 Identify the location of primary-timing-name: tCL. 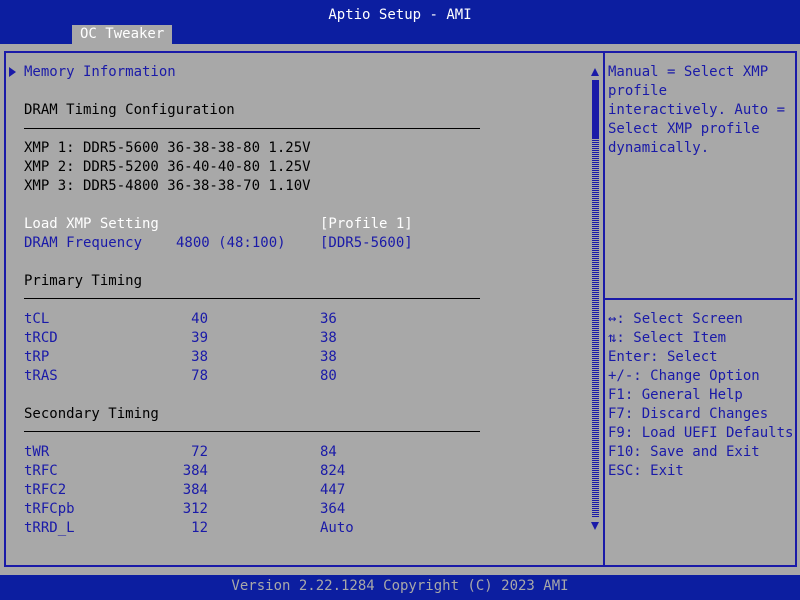
(36, 319).